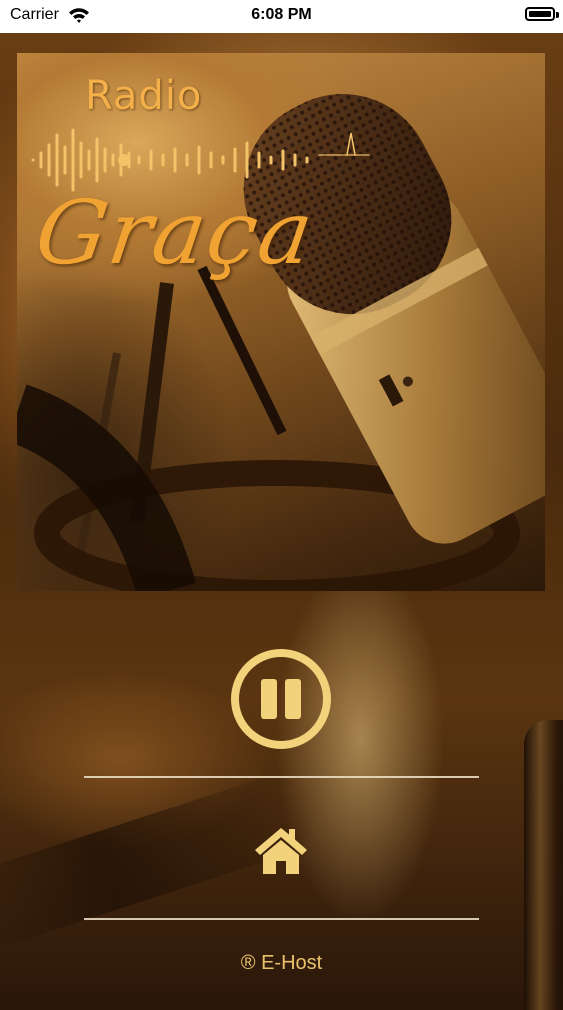 This screenshot has height=1010, width=563. I want to click on home-button, so click(281, 850).